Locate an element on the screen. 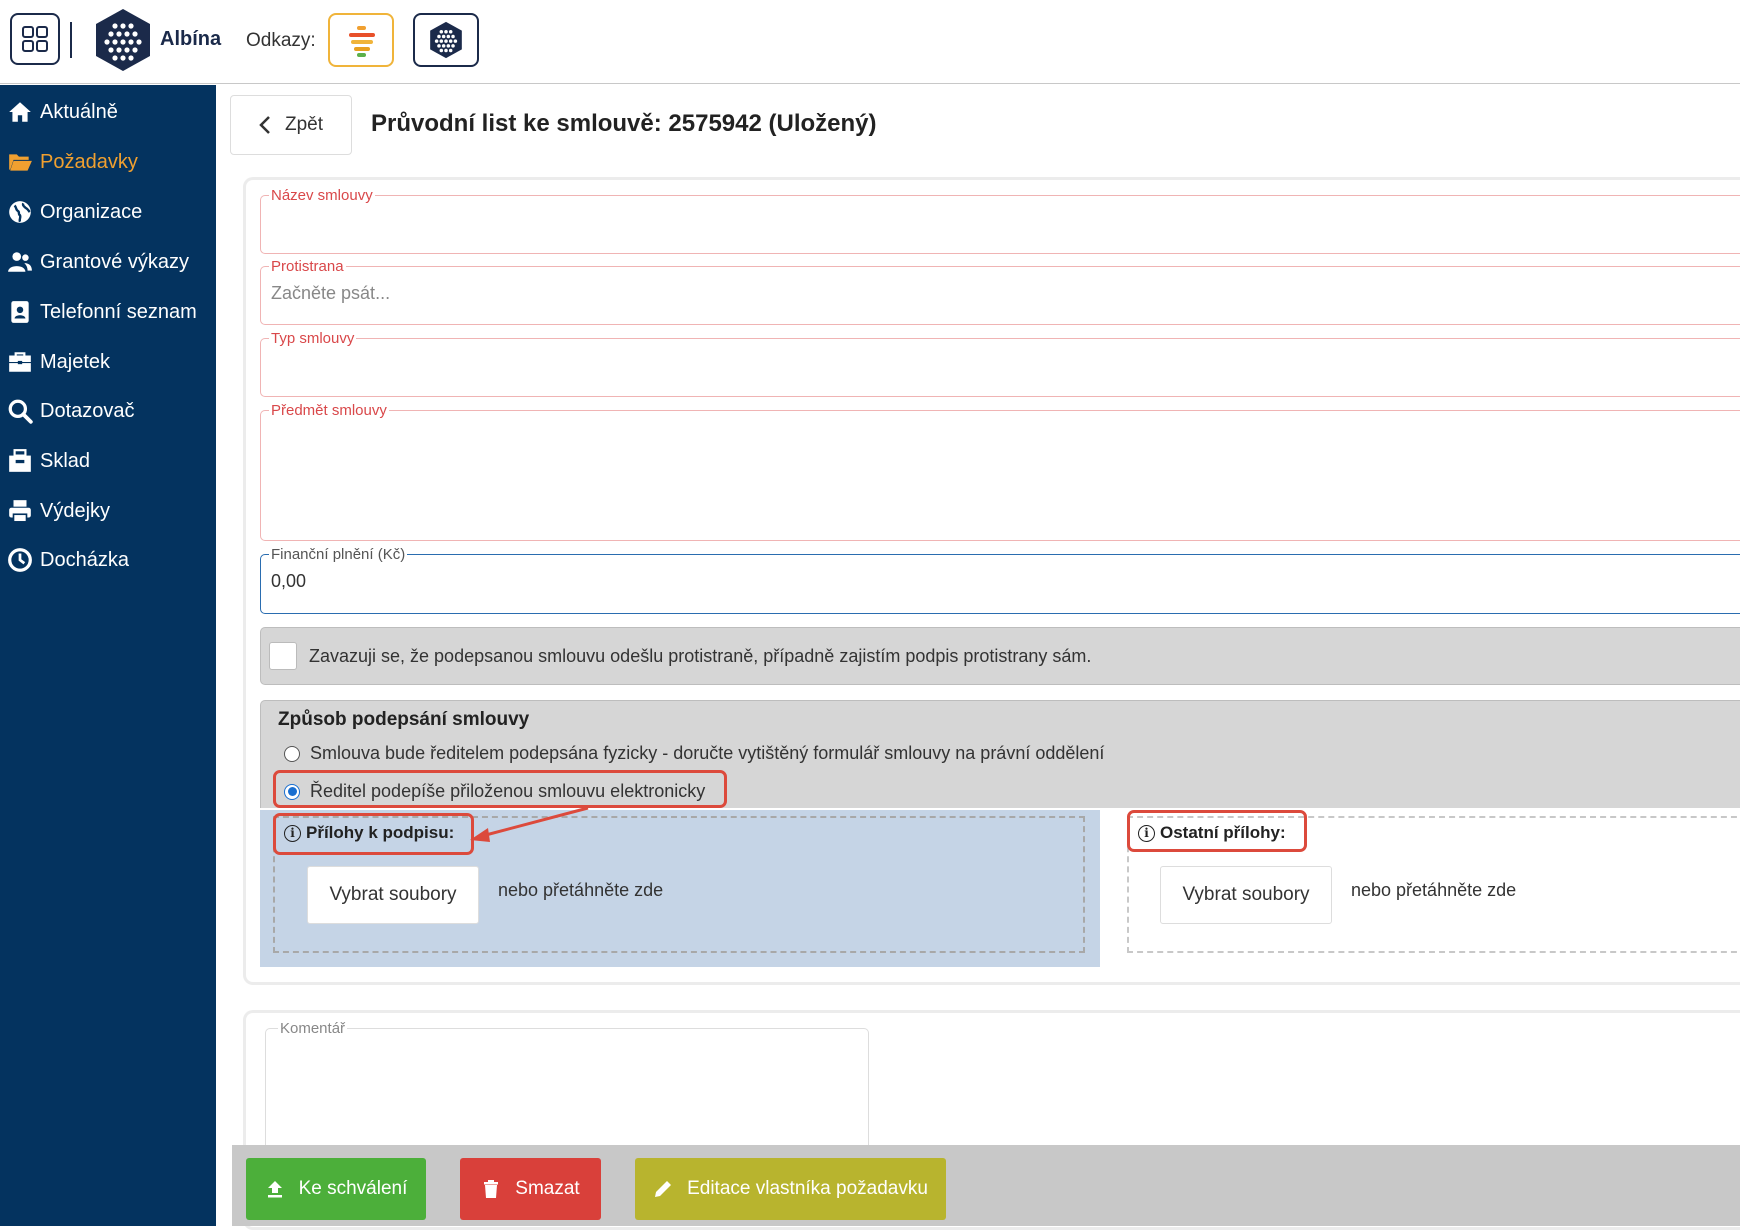 The height and width of the screenshot is (1230, 1740). drop-hint-sign: nebo přetáhněte zde is located at coordinates (581, 890).